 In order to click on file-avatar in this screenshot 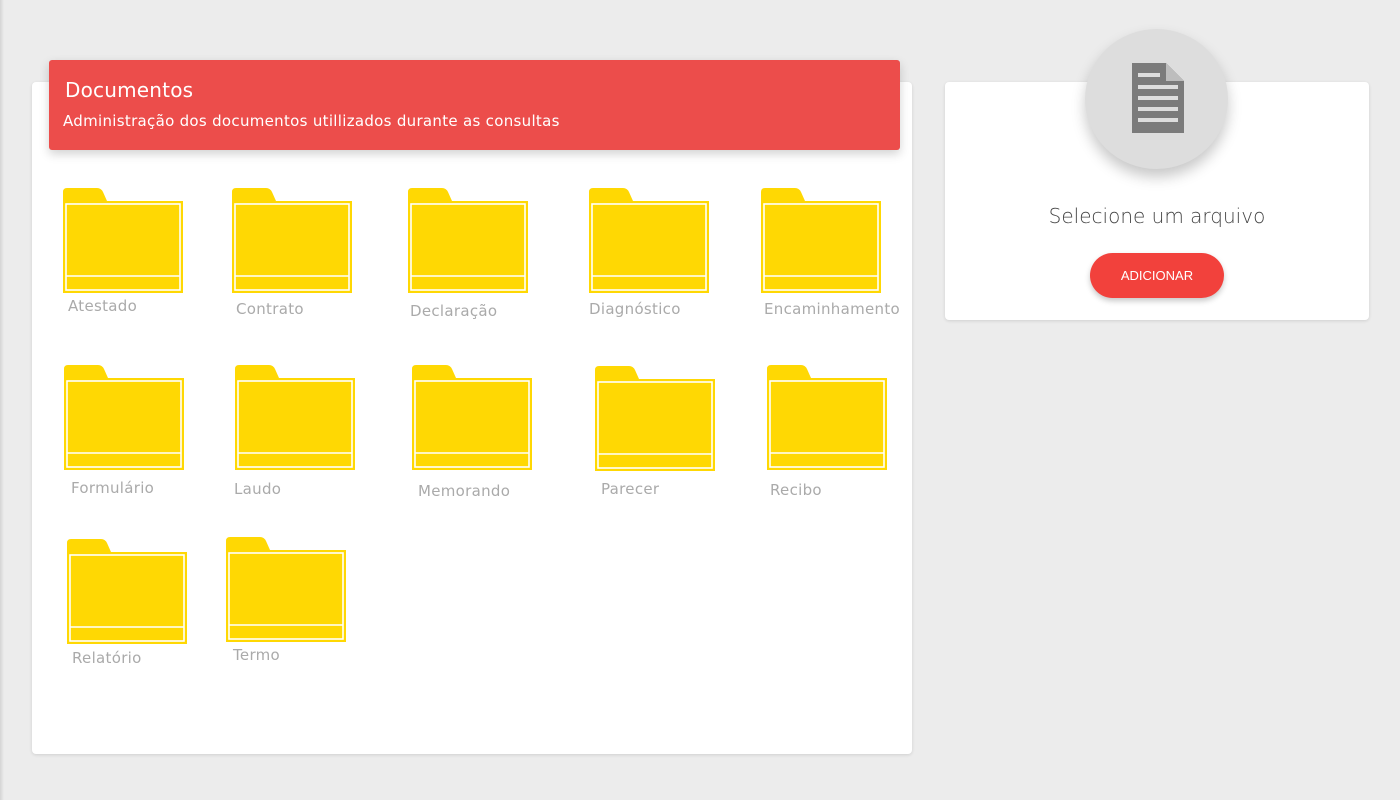, I will do `click(1156, 99)`.